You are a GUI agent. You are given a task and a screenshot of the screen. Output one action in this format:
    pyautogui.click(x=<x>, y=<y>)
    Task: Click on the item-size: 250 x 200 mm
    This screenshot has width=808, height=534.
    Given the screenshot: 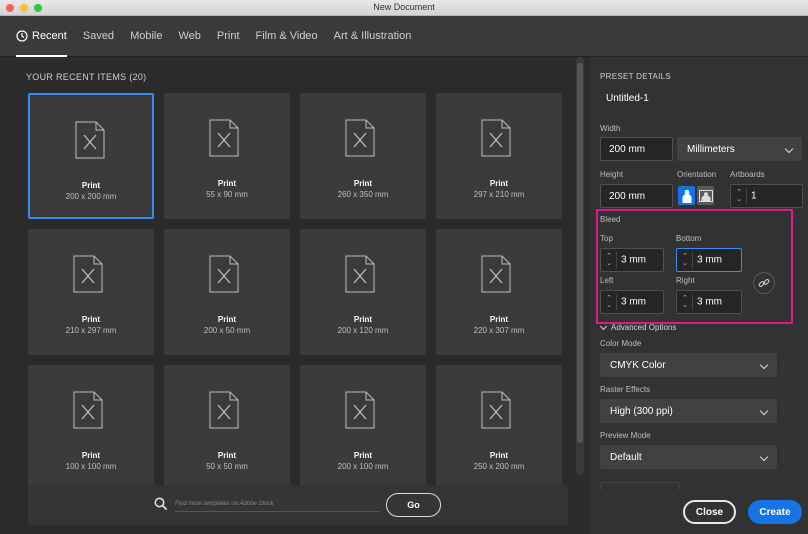 What is the action you would take?
    pyautogui.click(x=499, y=466)
    